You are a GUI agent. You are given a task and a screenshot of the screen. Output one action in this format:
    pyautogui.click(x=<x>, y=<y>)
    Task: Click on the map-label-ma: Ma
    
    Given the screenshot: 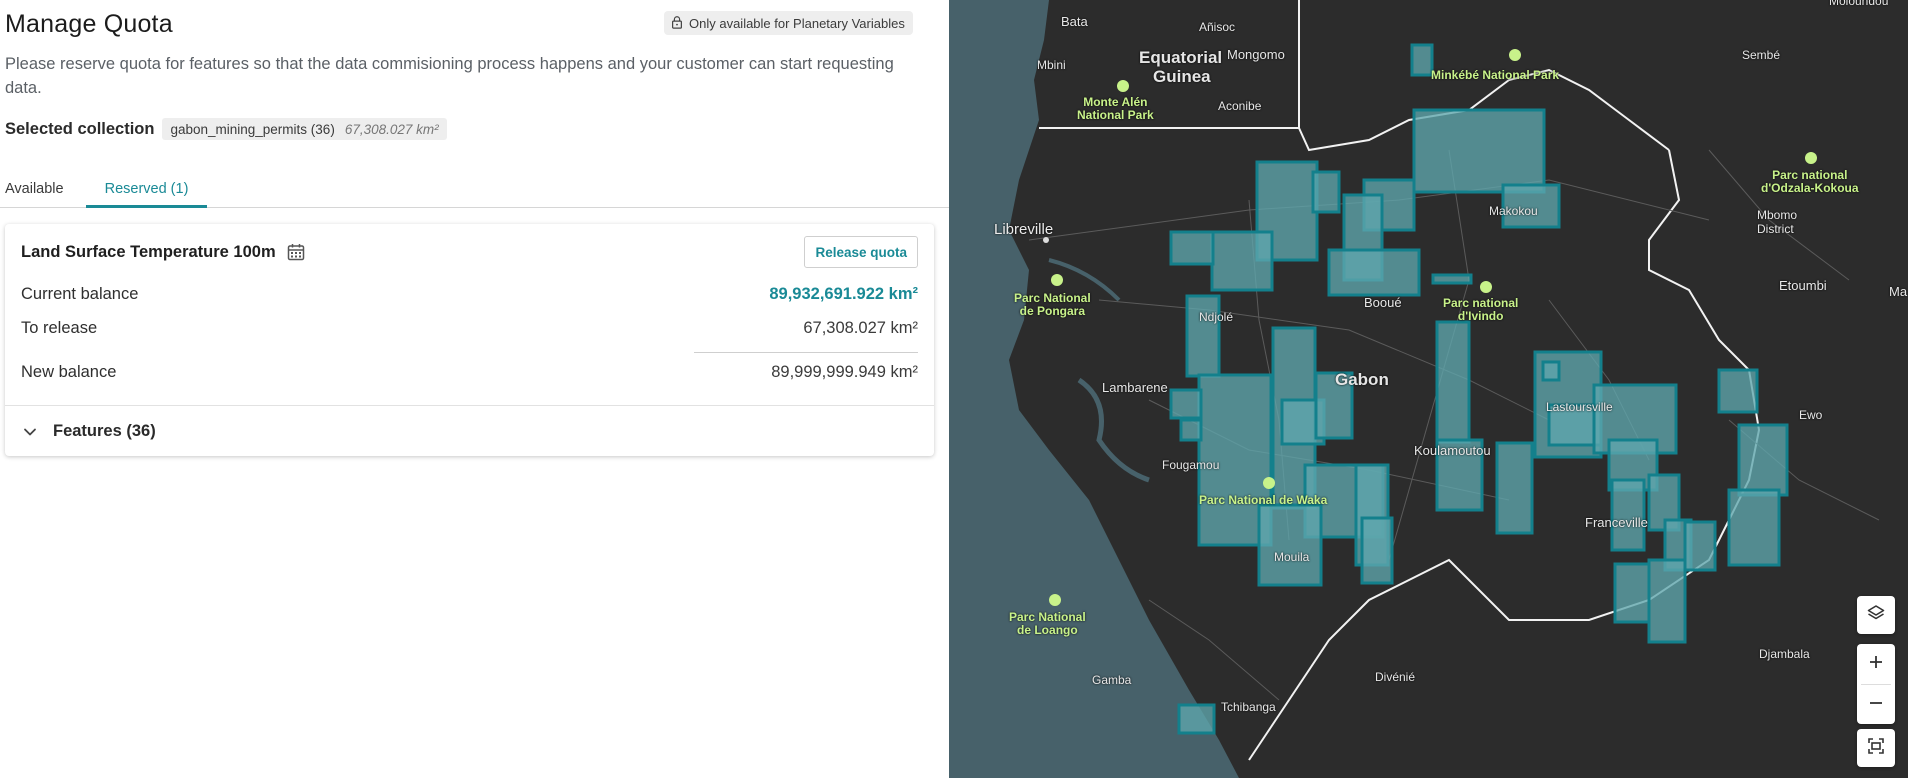 What is the action you would take?
    pyautogui.click(x=1898, y=291)
    